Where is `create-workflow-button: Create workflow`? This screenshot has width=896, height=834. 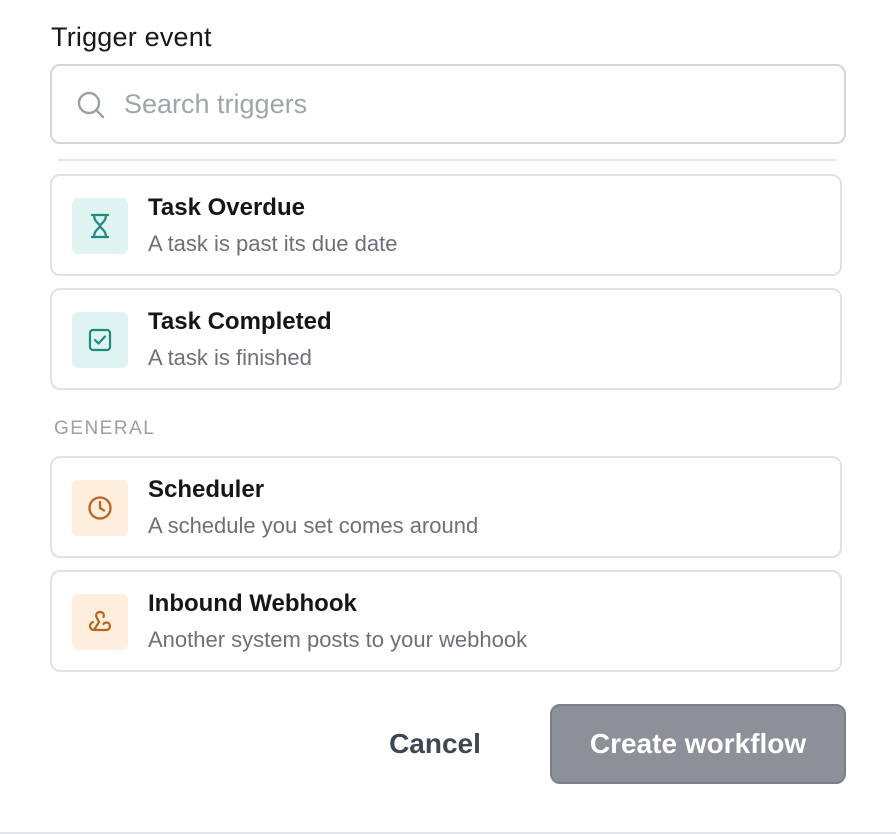 create-workflow-button: Create workflow is located at coordinates (698, 744).